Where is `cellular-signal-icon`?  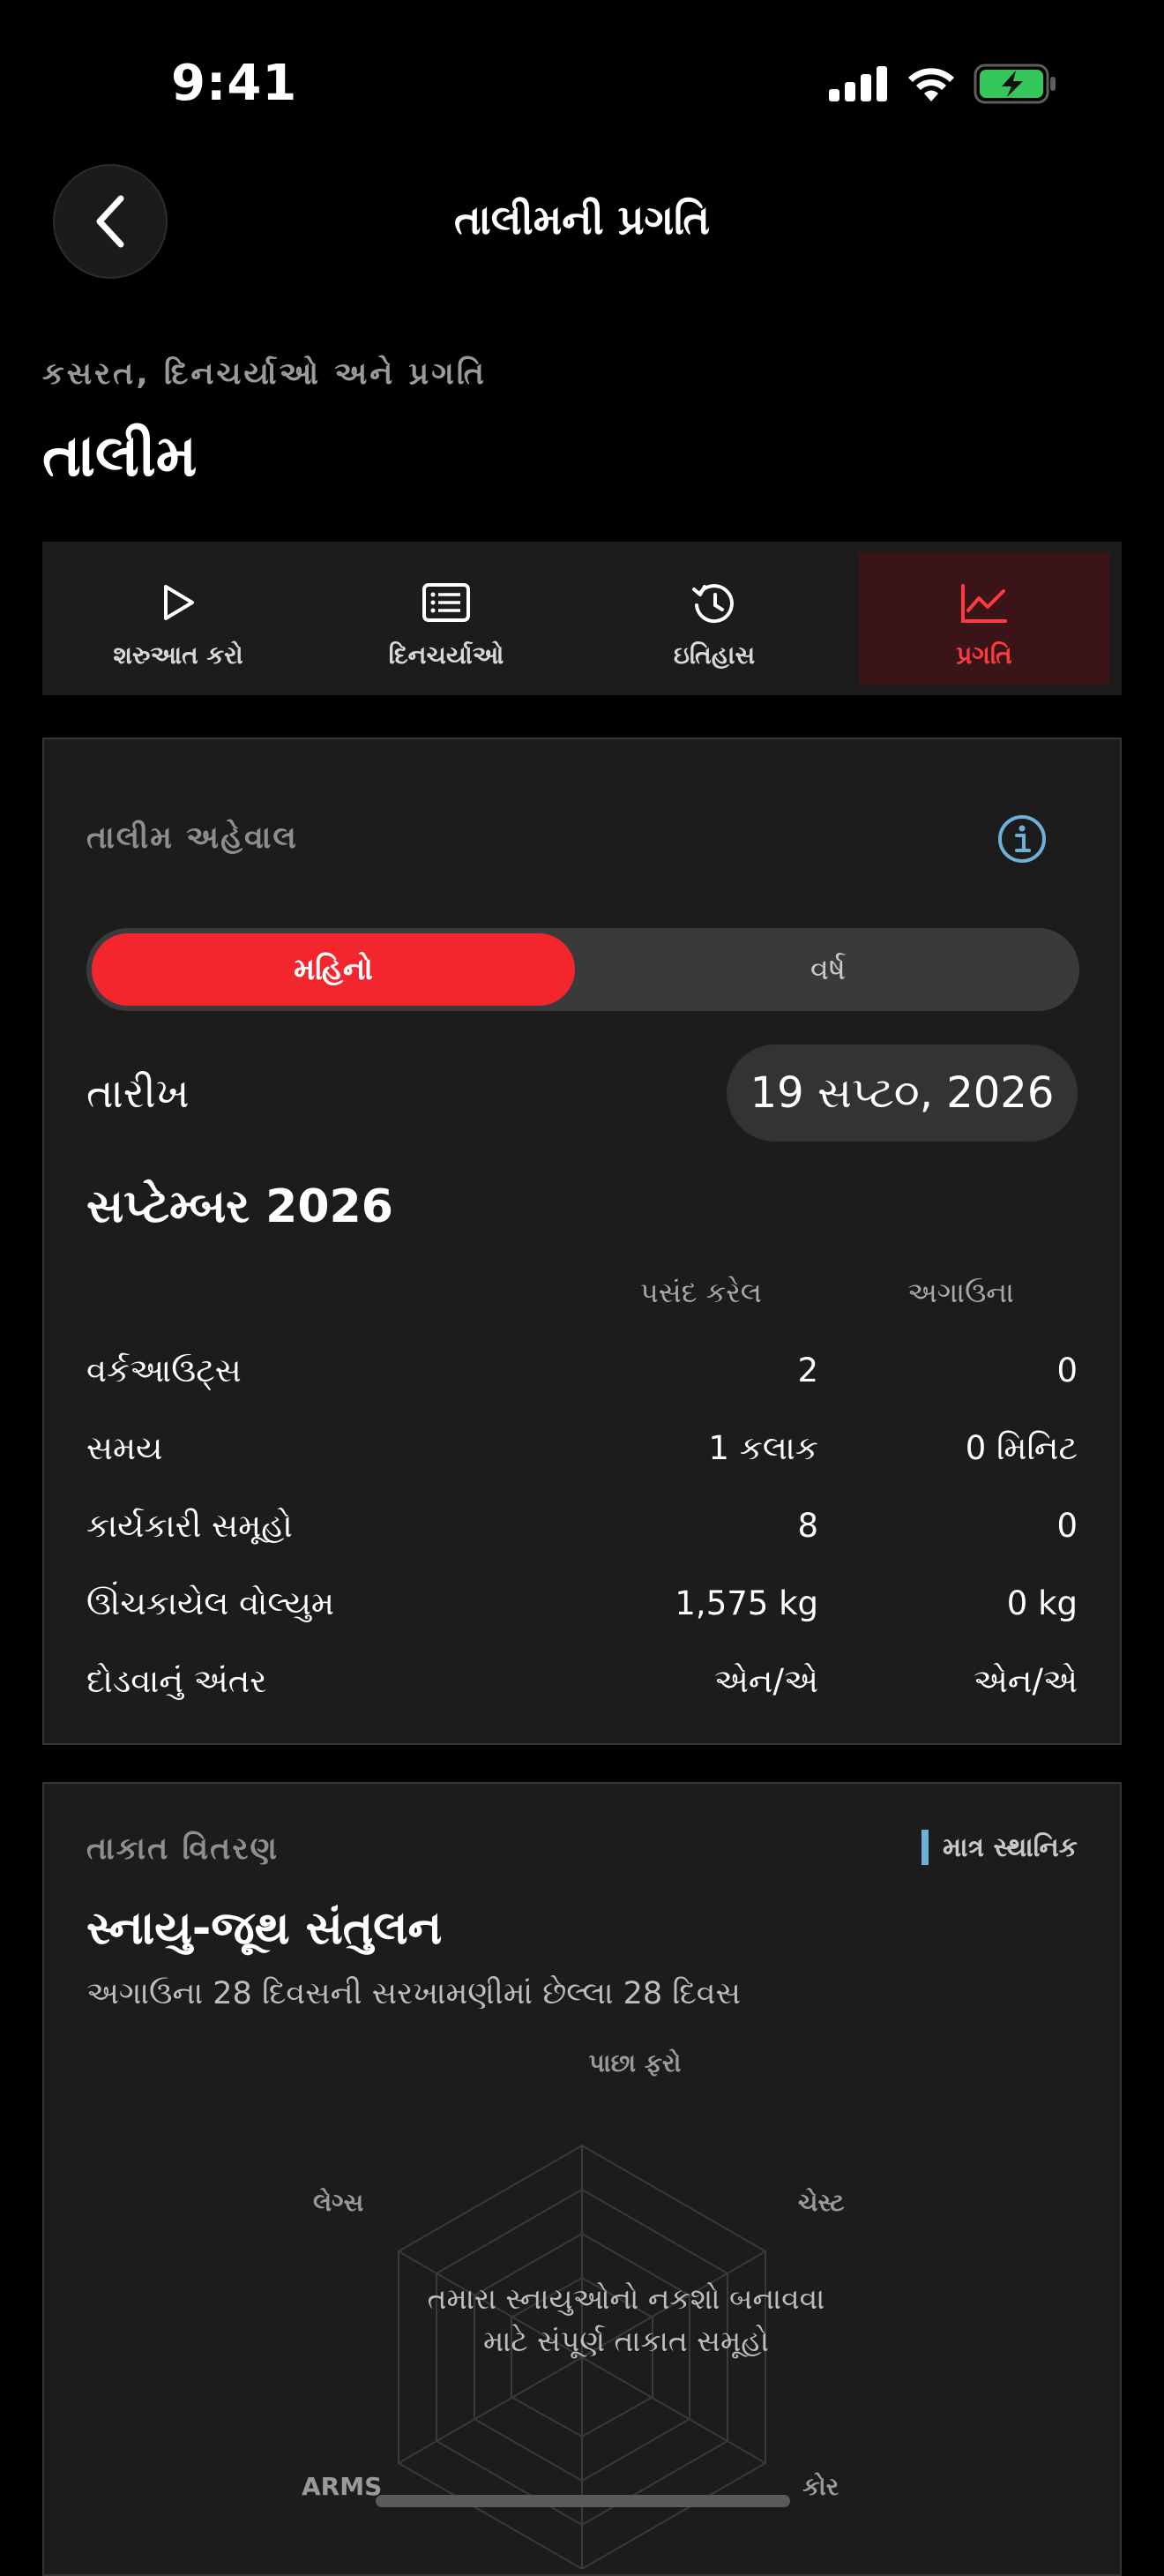 cellular-signal-icon is located at coordinates (858, 83).